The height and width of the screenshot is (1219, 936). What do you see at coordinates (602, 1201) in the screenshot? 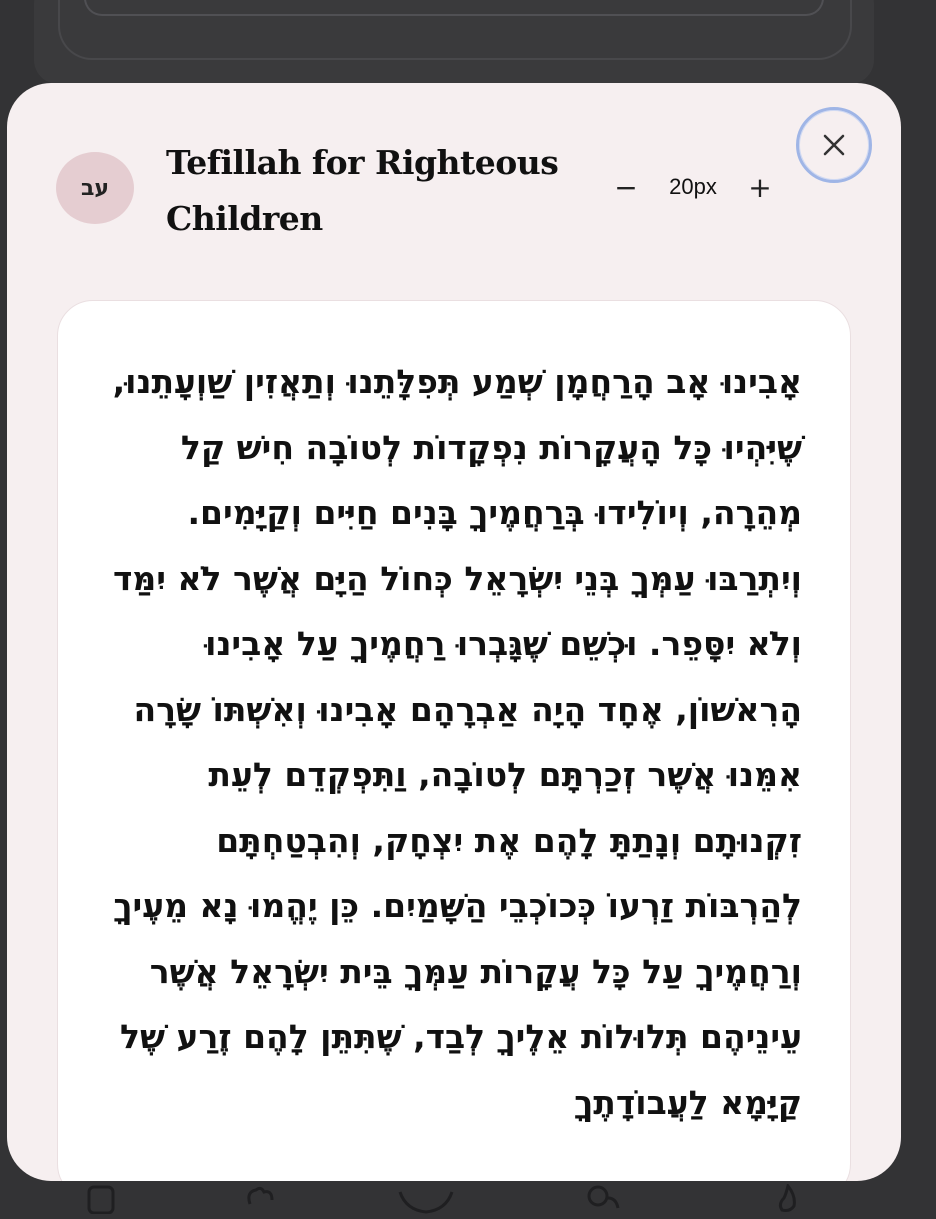
I see `user-group-icon` at bounding box center [602, 1201].